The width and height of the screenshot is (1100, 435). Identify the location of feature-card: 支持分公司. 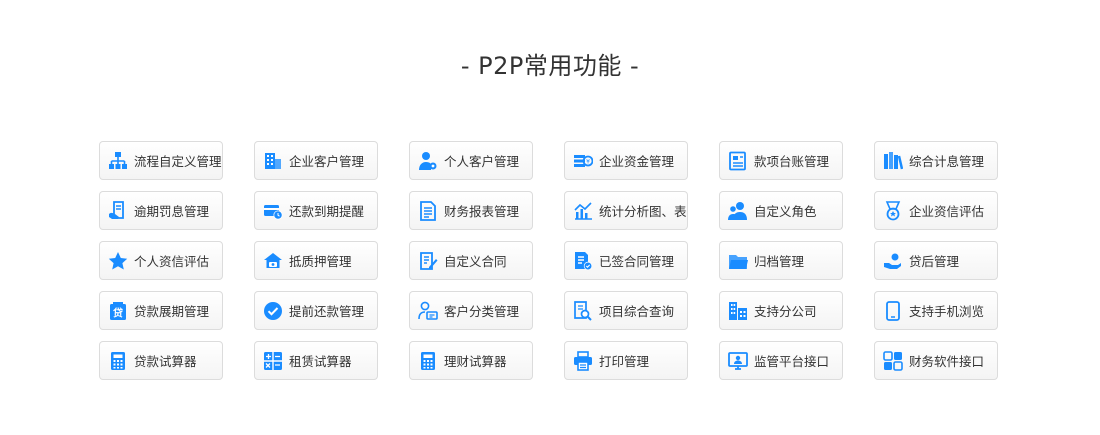
(781, 310).